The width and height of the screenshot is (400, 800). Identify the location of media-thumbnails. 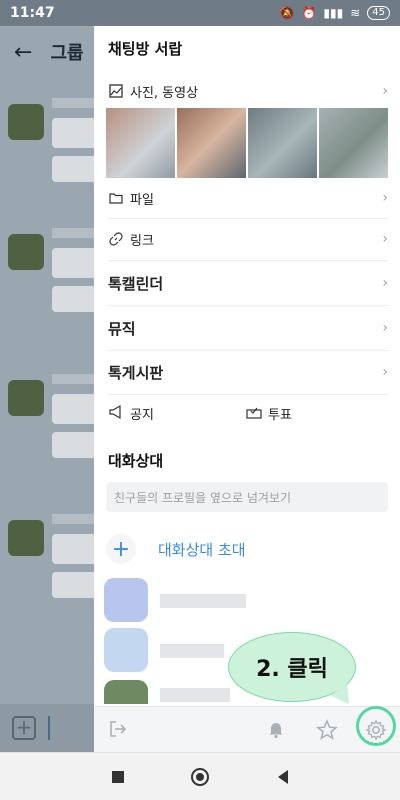
(247, 143).